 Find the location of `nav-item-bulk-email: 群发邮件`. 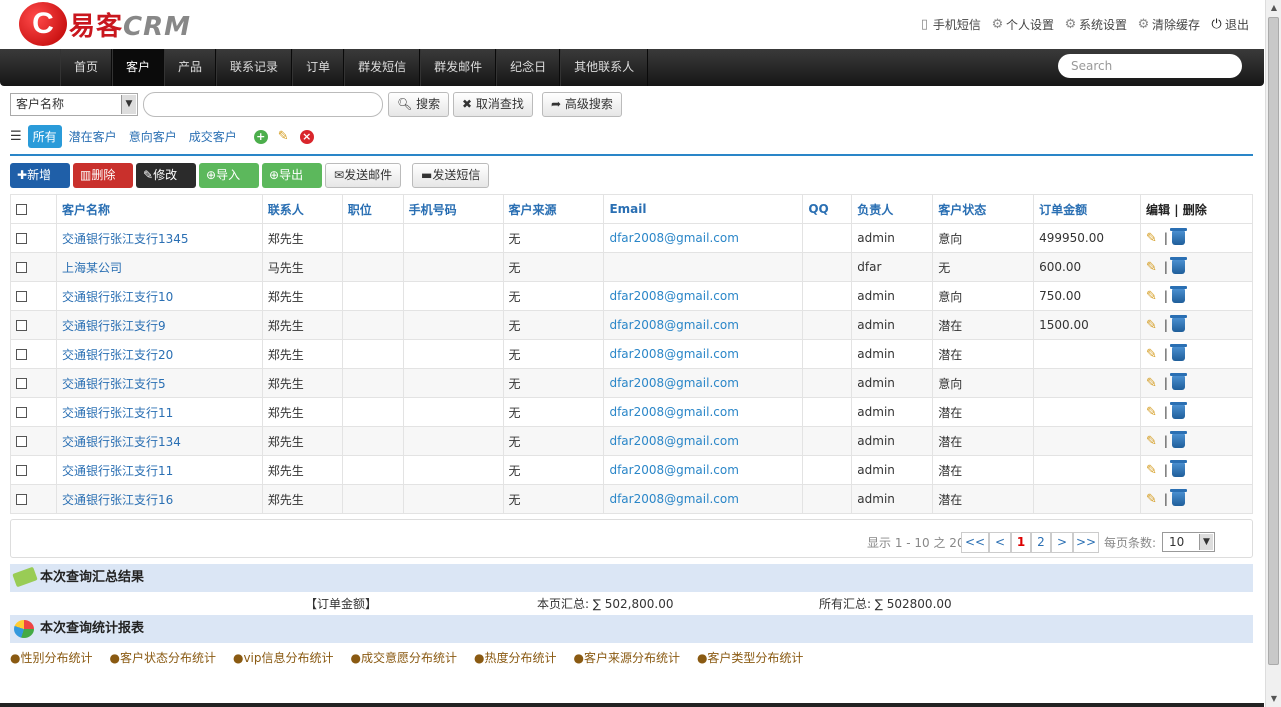

nav-item-bulk-email: 群发邮件 is located at coordinates (458, 67).